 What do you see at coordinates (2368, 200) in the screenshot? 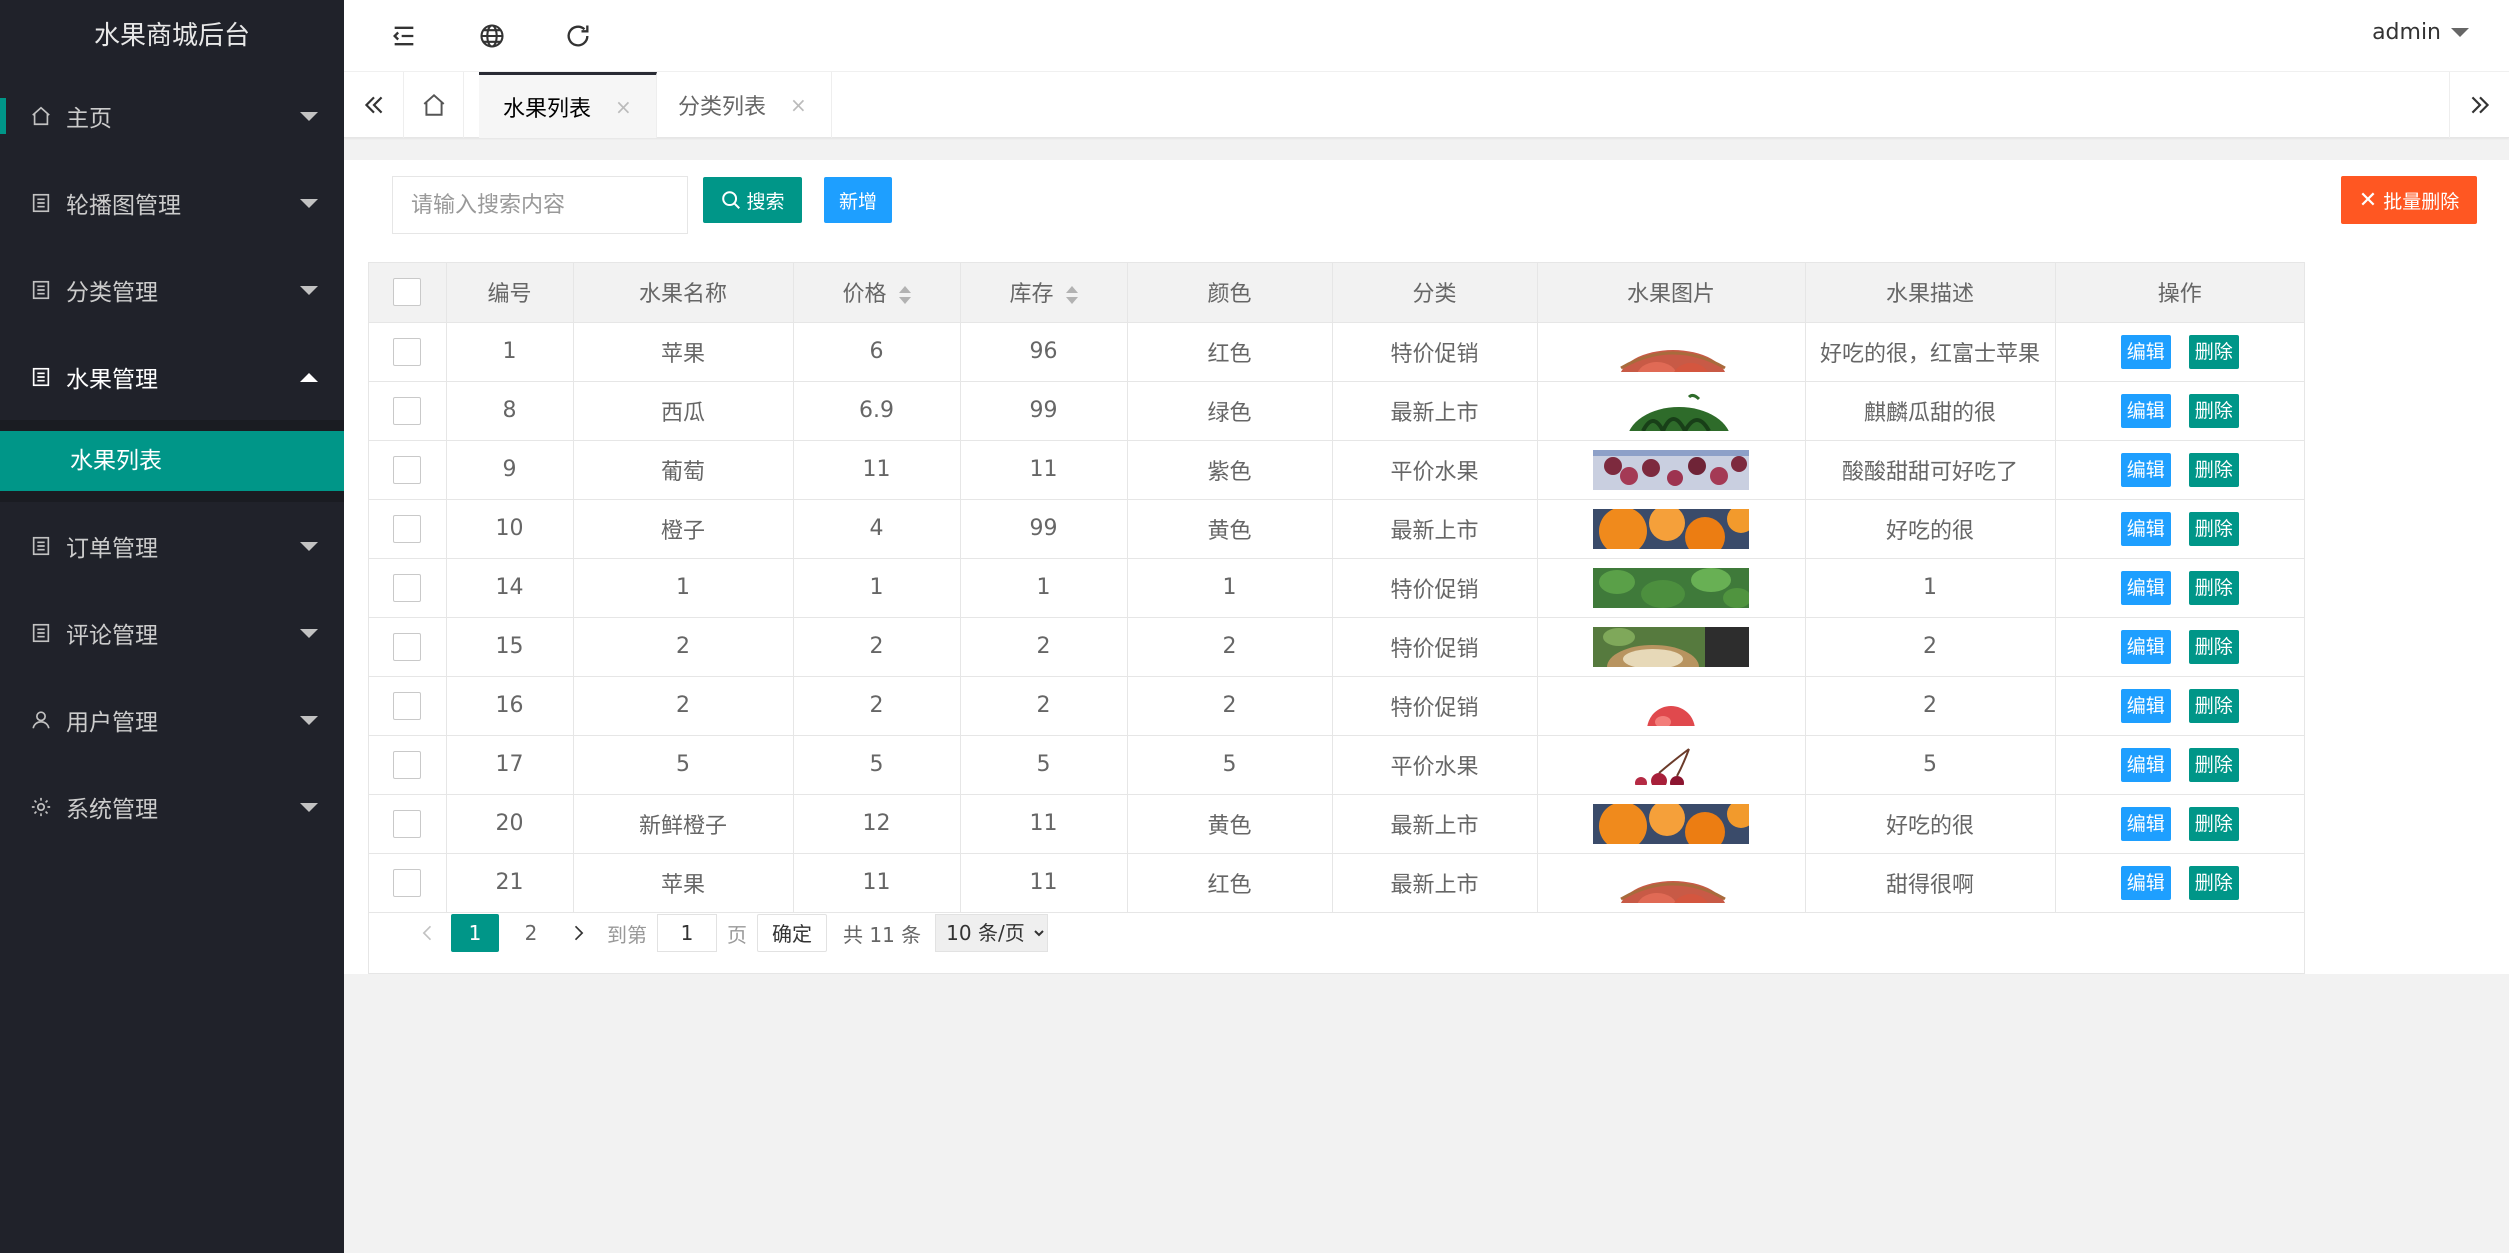
I see `close-icon: ✕` at bounding box center [2368, 200].